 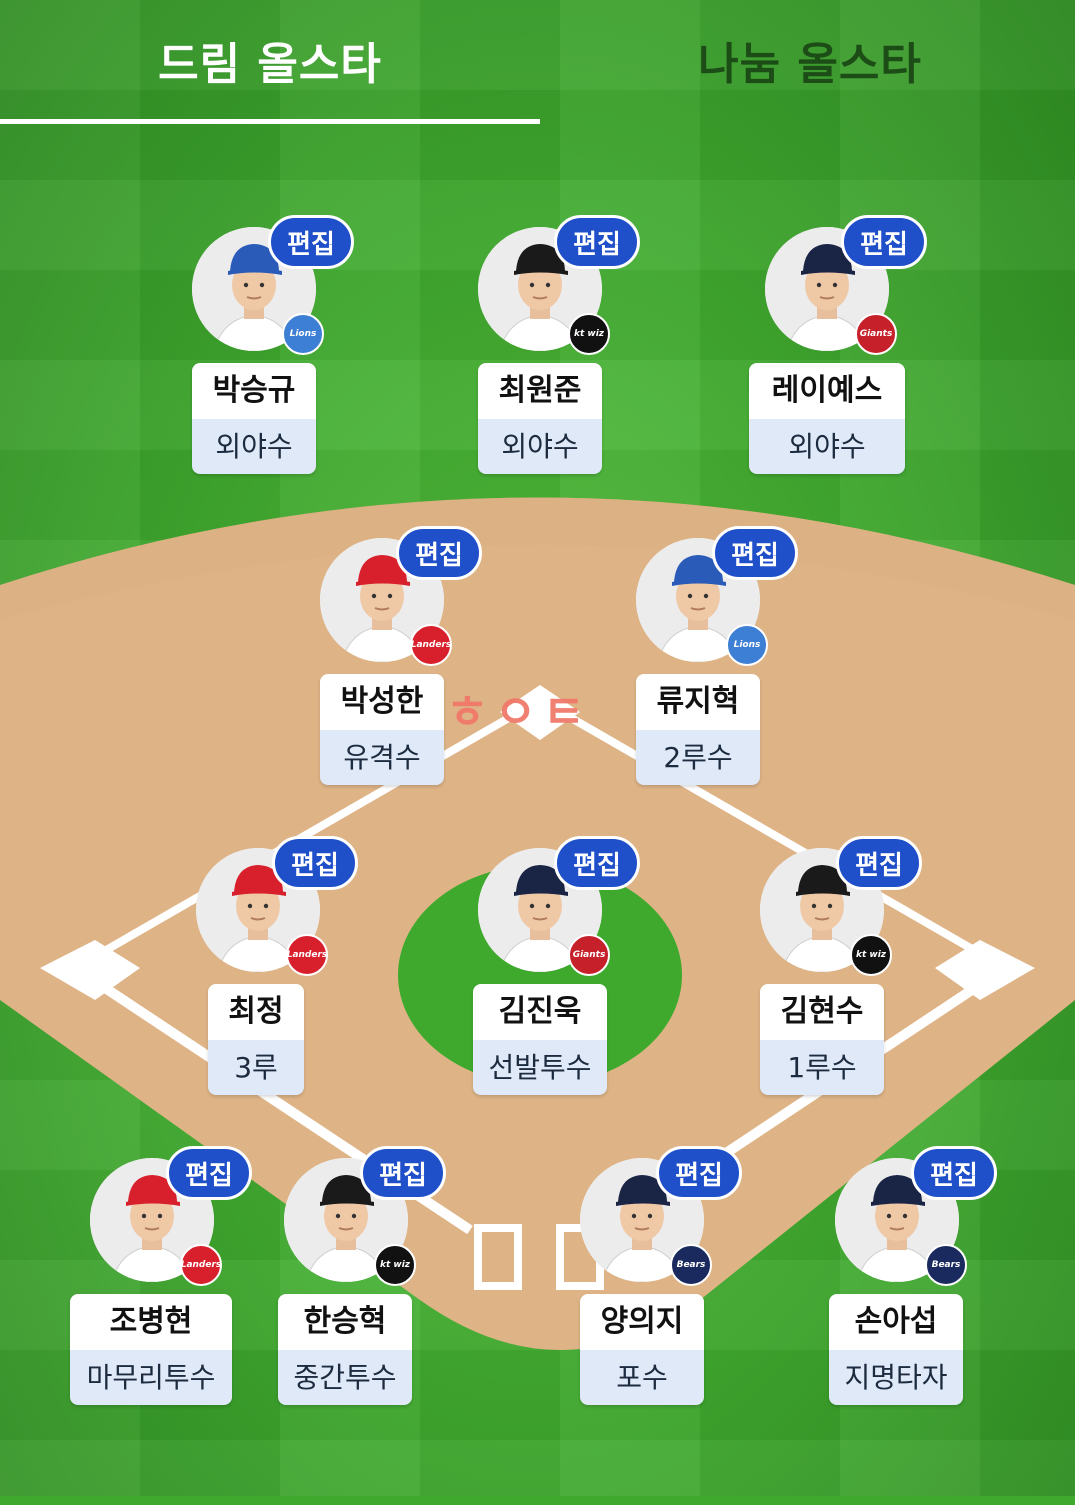 I want to click on player-name: 최정, so click(x=256, y=1012).